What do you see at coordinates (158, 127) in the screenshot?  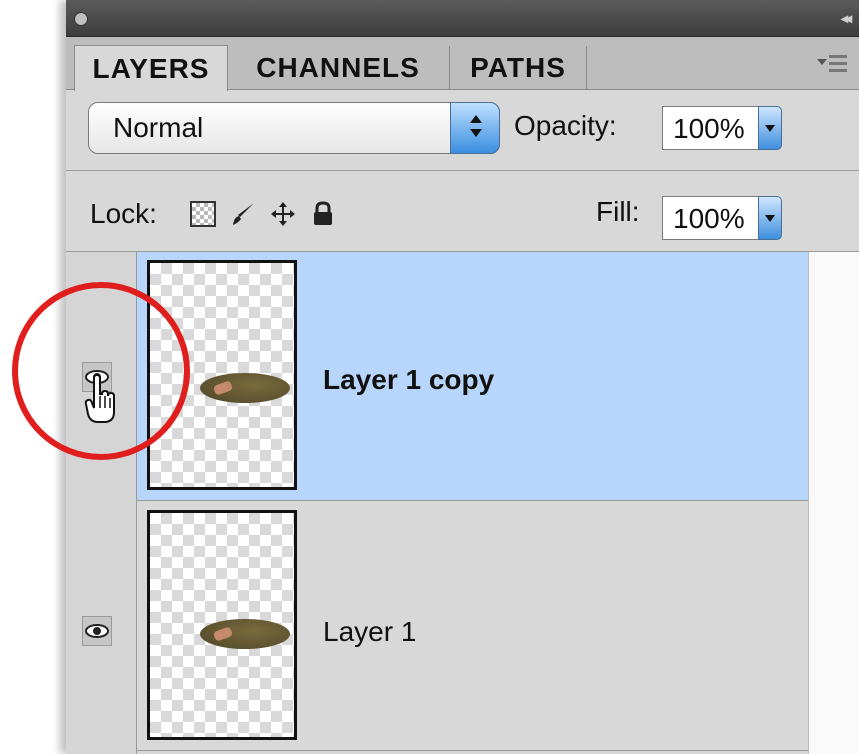 I see `blend-mode-value: Normal` at bounding box center [158, 127].